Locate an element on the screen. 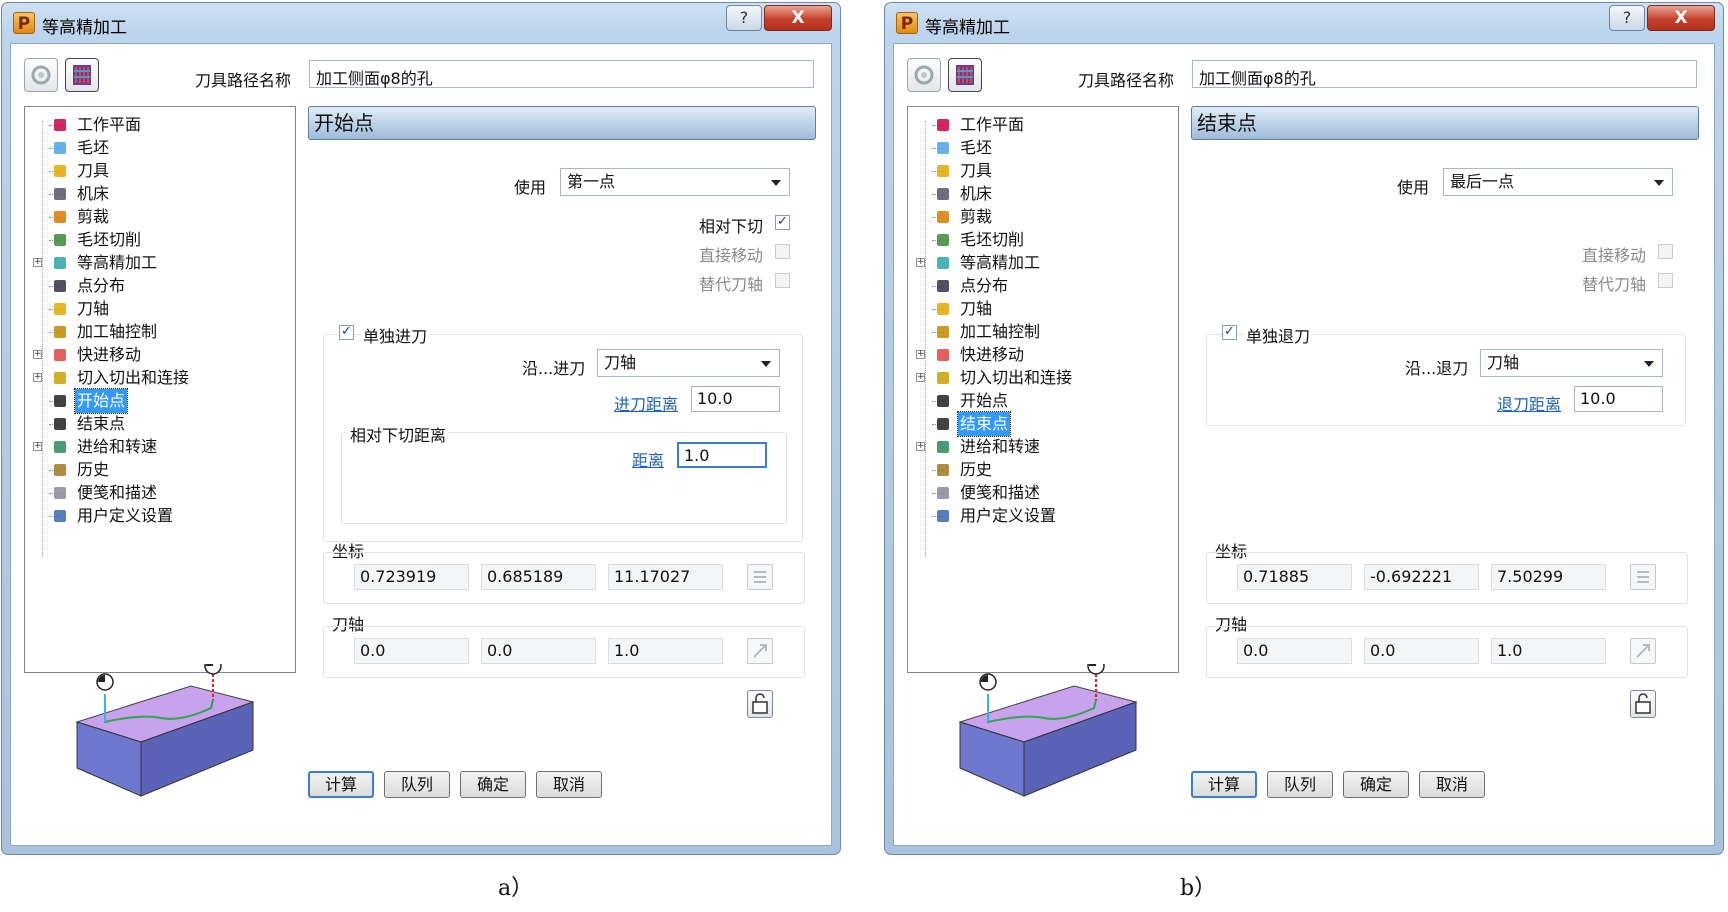 This screenshot has height=912, width=1728. leads-links-icon is located at coordinates (943, 378).